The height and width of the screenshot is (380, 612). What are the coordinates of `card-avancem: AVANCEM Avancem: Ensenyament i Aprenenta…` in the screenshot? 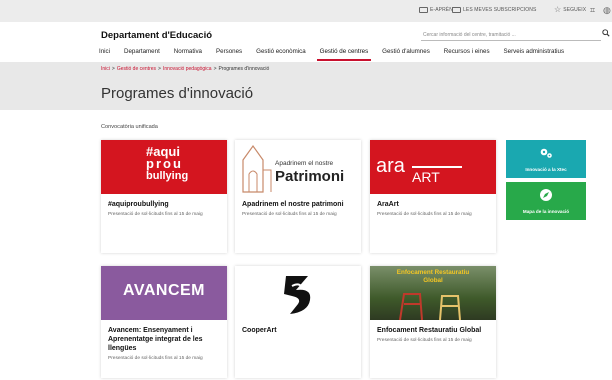 It's located at (164, 322).